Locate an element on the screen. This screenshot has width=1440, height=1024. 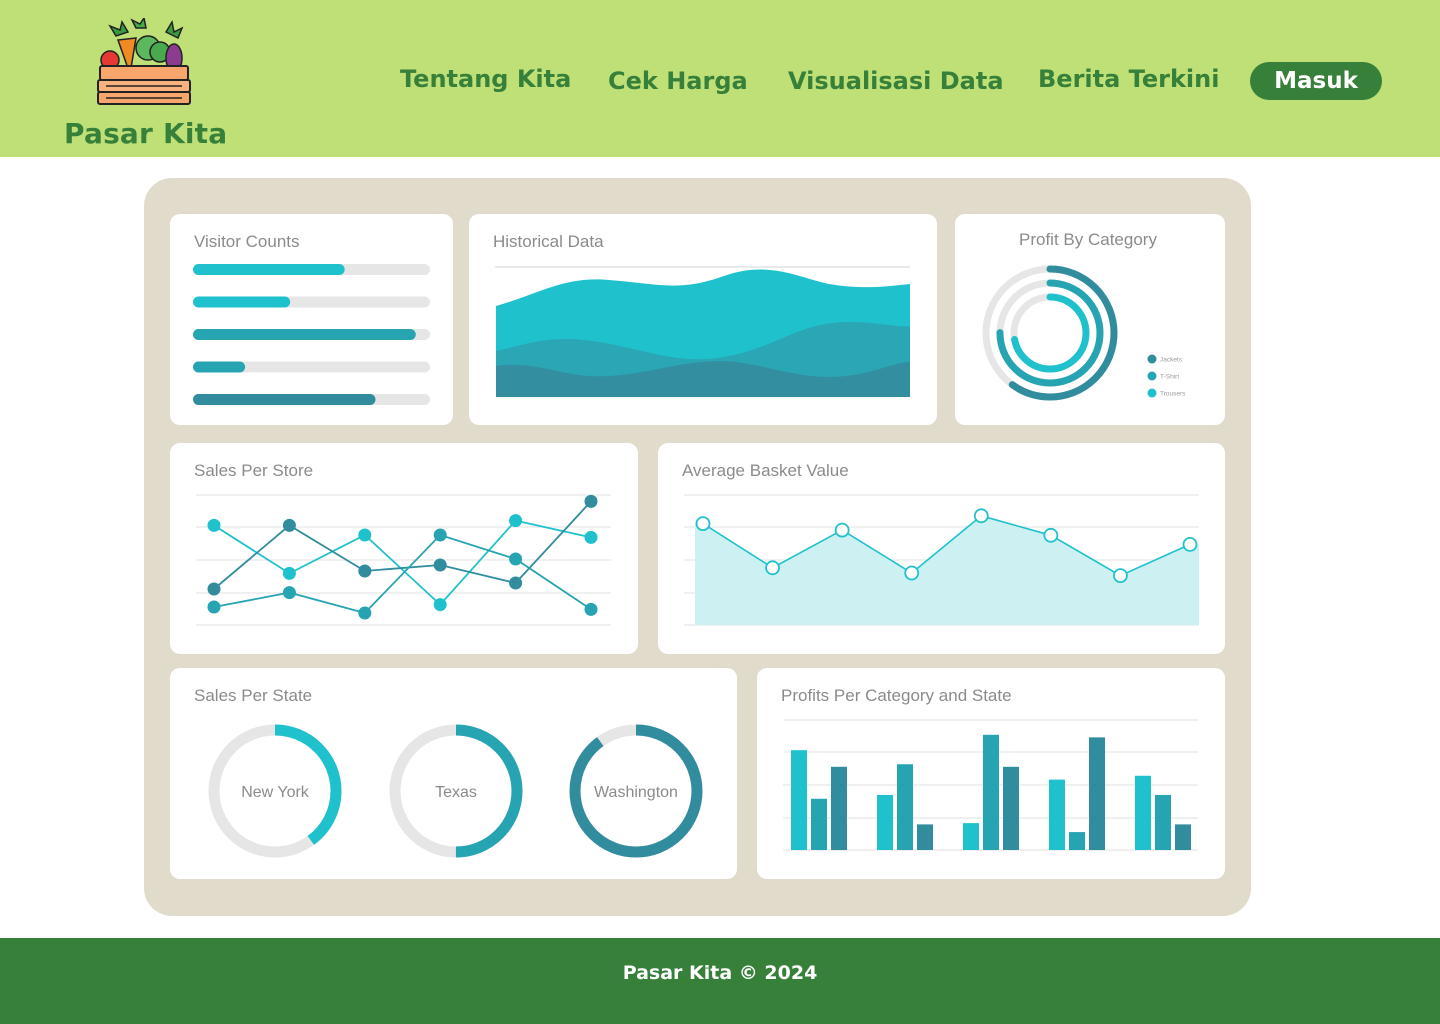
logo-link: Pasar Kita is located at coordinates (149, 84).